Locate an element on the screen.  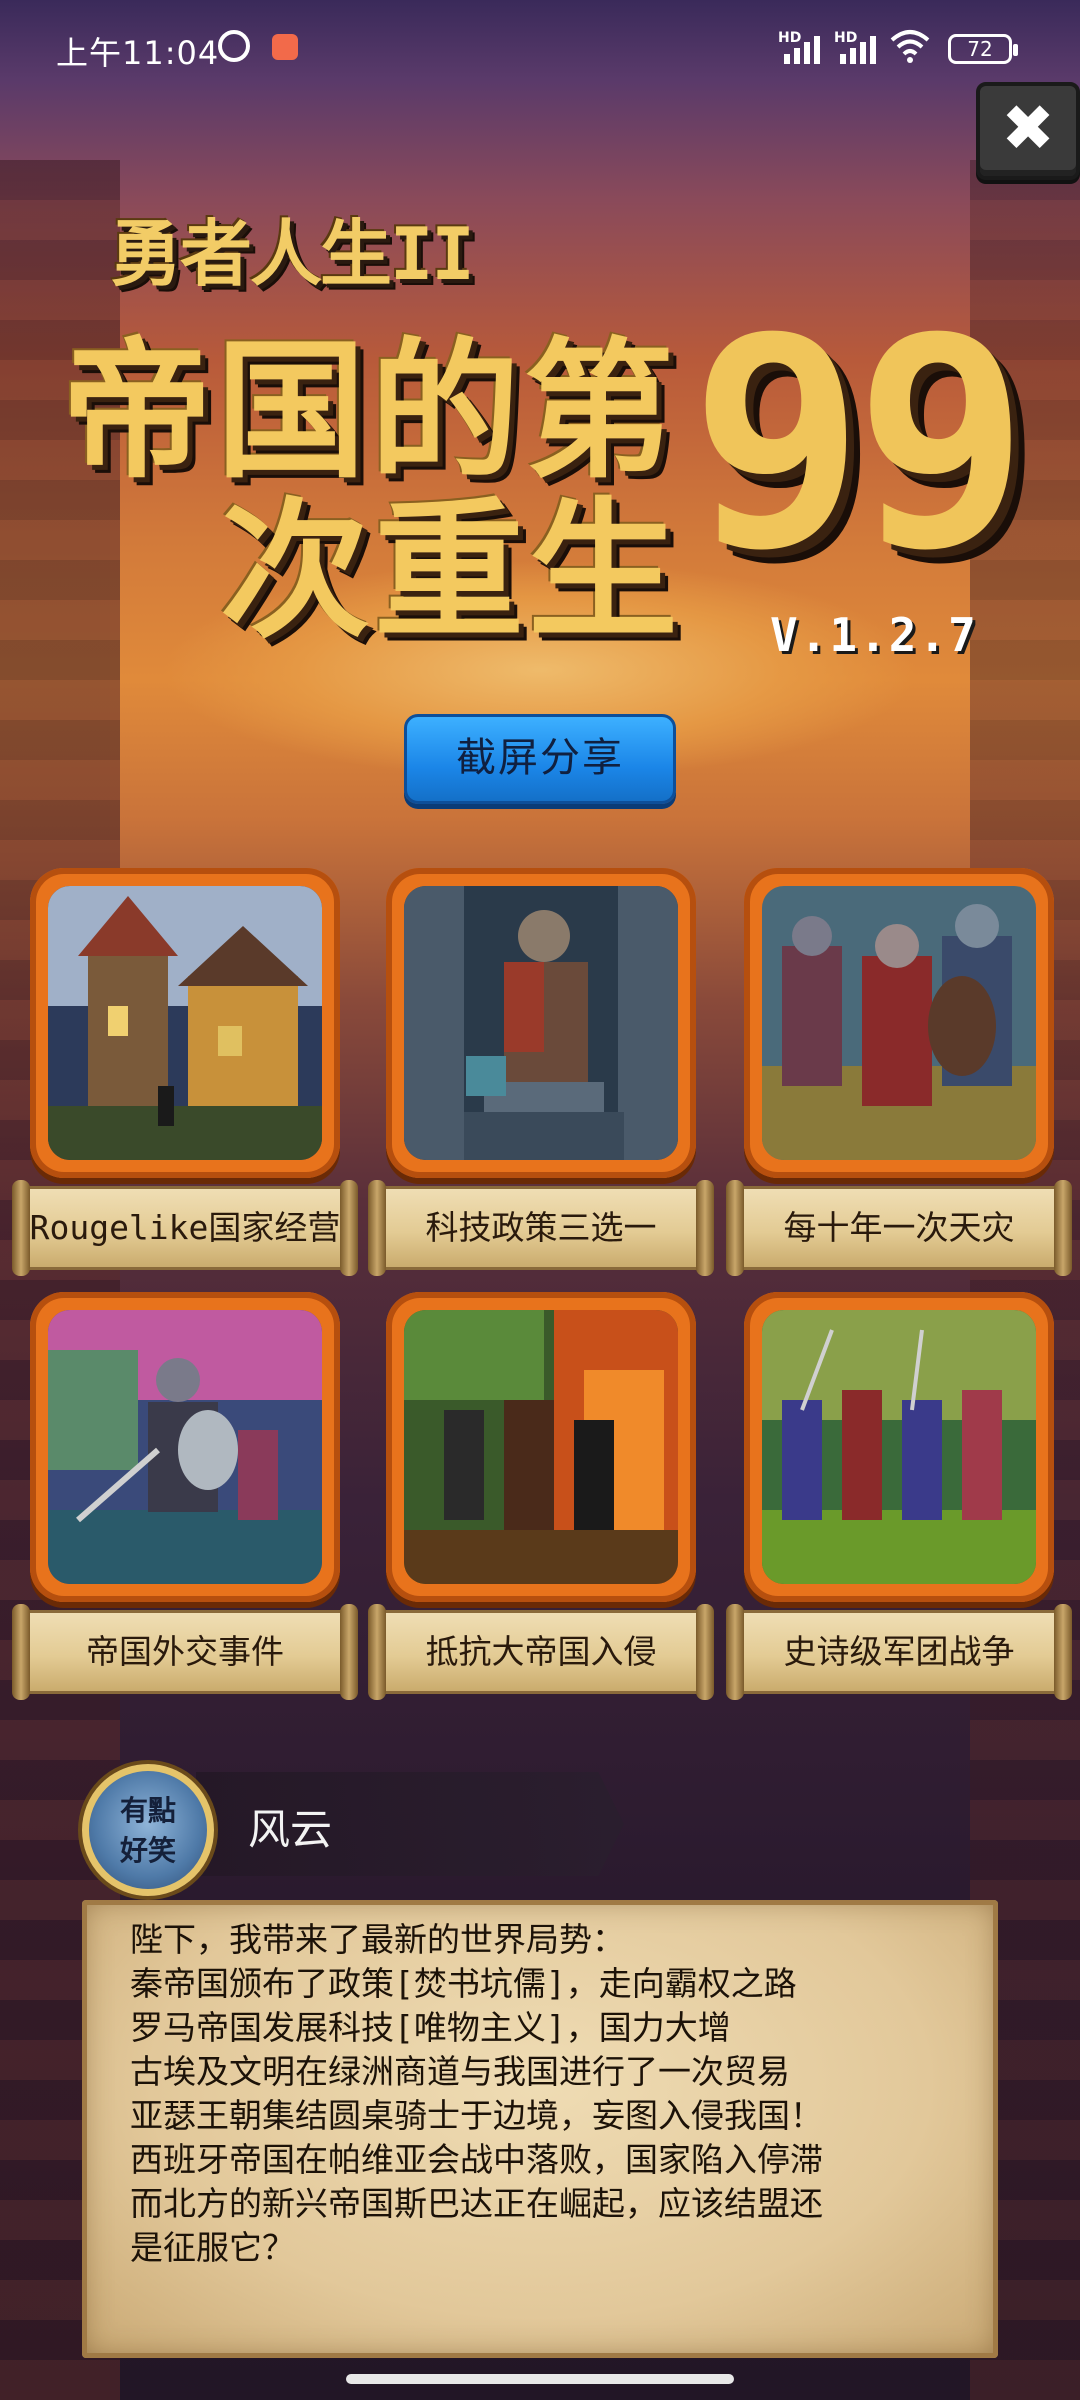
feature-label: 帝国外交事件 is located at coordinates (185, 1651).